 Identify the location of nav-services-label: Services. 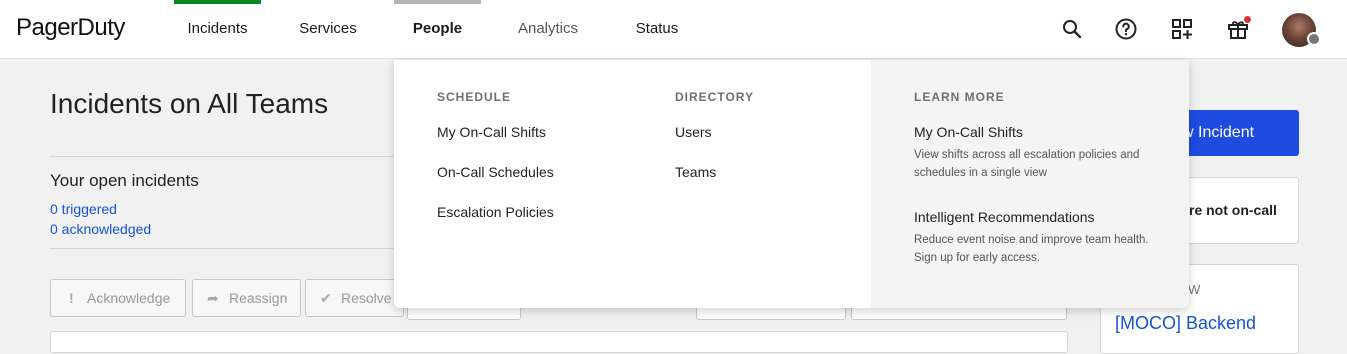
(328, 28).